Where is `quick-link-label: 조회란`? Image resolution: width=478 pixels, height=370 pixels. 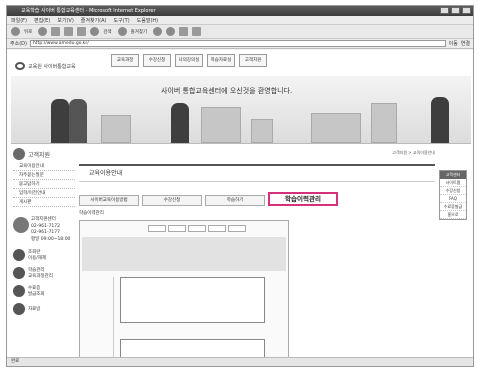
quick-link-label: 조회란 is located at coordinates (34, 252).